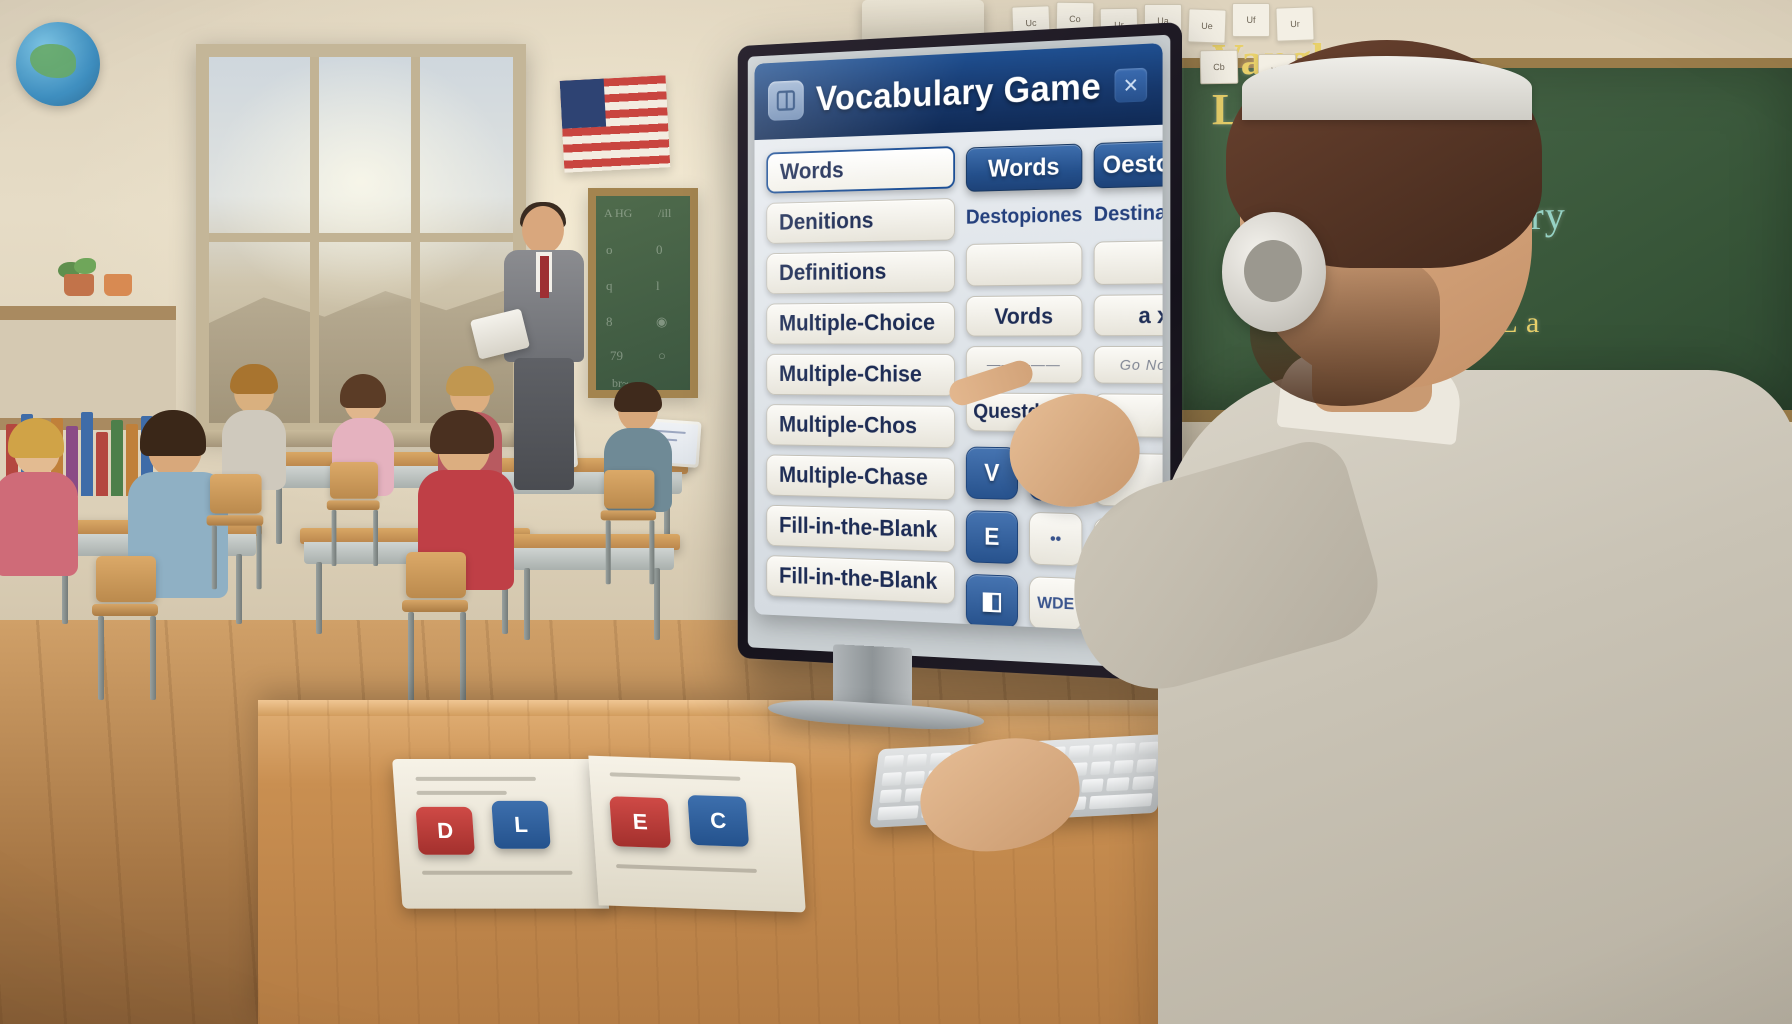  I want to click on potted-plant, so click(79, 277).